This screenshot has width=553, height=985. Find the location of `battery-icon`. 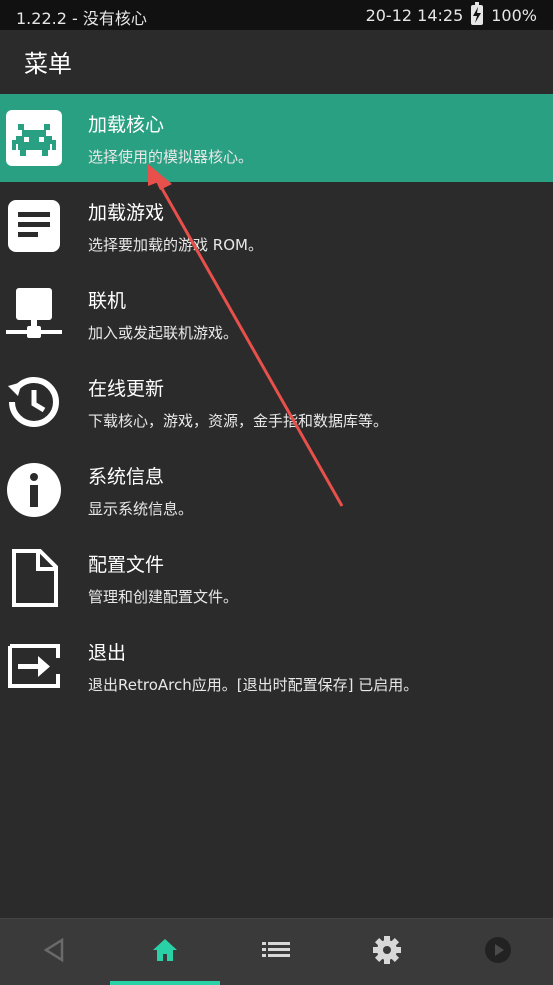

battery-icon is located at coordinates (477, 13).